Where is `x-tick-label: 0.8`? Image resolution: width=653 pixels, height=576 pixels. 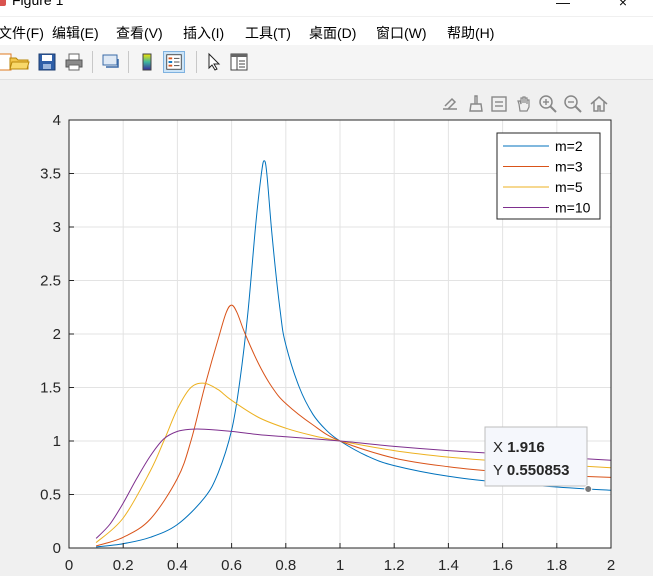 x-tick-label: 0.8 is located at coordinates (285, 565).